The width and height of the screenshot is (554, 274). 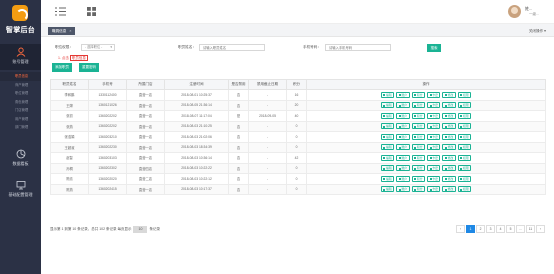 I want to click on sidebar-item-merchant: 商户管理, so click(x=20, y=85).